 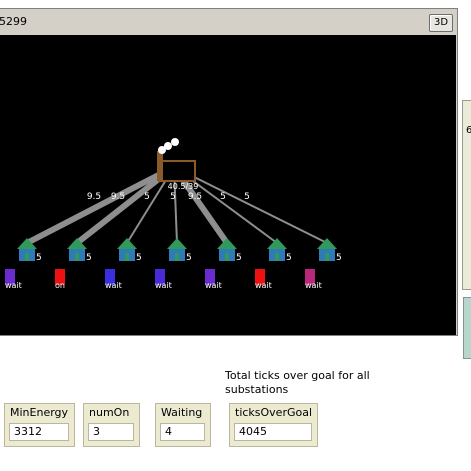 What do you see at coordinates (60, 285) in the screenshot?
I see `switch-label: on` at bounding box center [60, 285].